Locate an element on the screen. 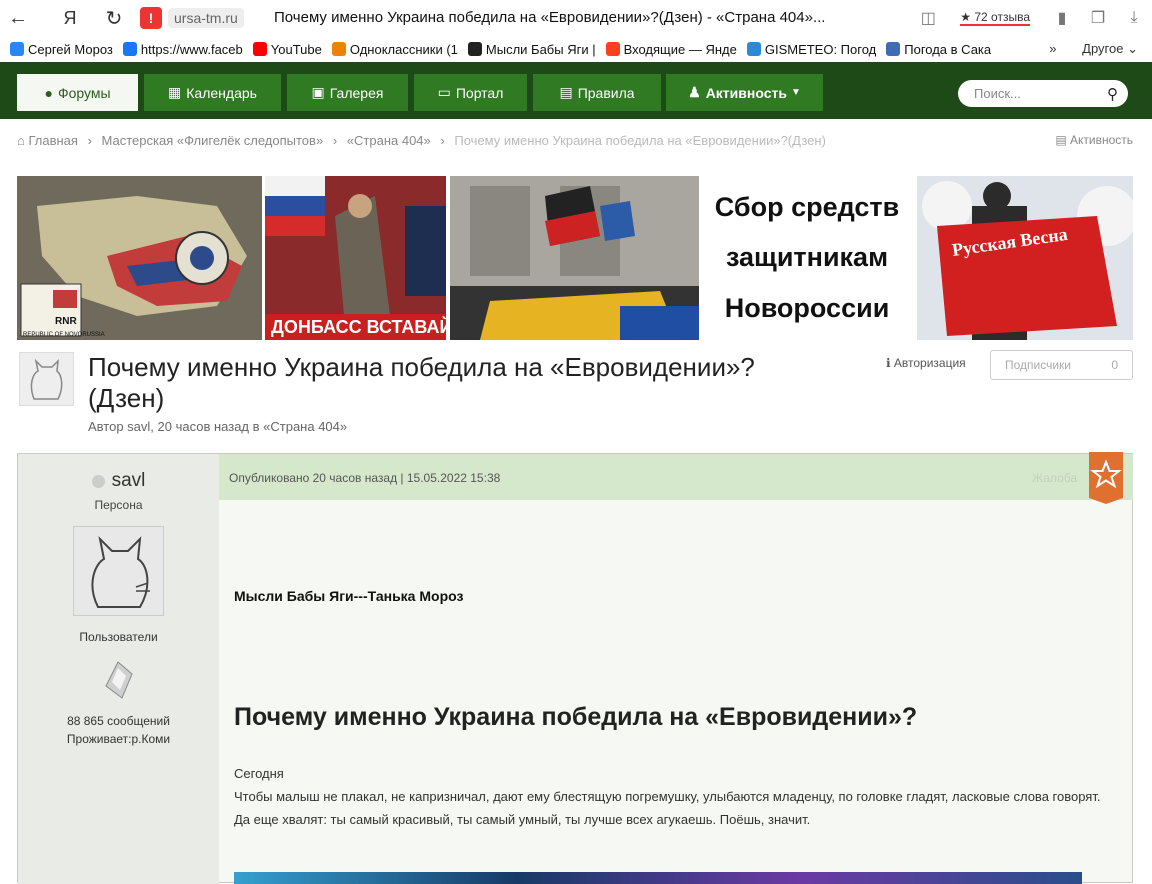  author-name: savl is located at coordinates (118, 481).